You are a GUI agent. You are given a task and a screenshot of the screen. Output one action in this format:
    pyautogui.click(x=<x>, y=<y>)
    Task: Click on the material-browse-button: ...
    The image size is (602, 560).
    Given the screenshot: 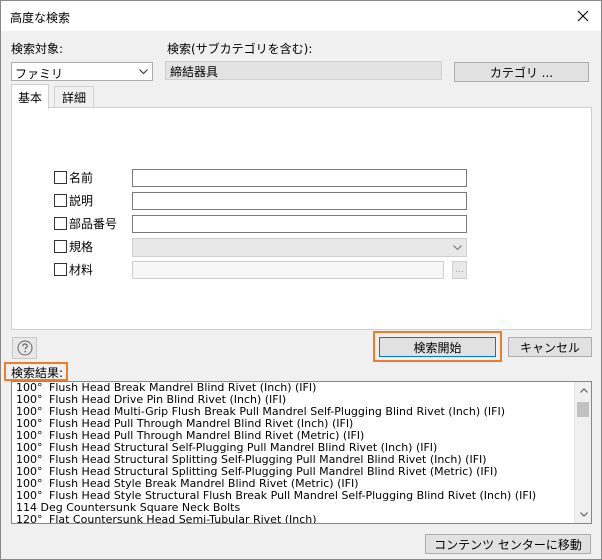 What is the action you would take?
    pyautogui.click(x=459, y=270)
    